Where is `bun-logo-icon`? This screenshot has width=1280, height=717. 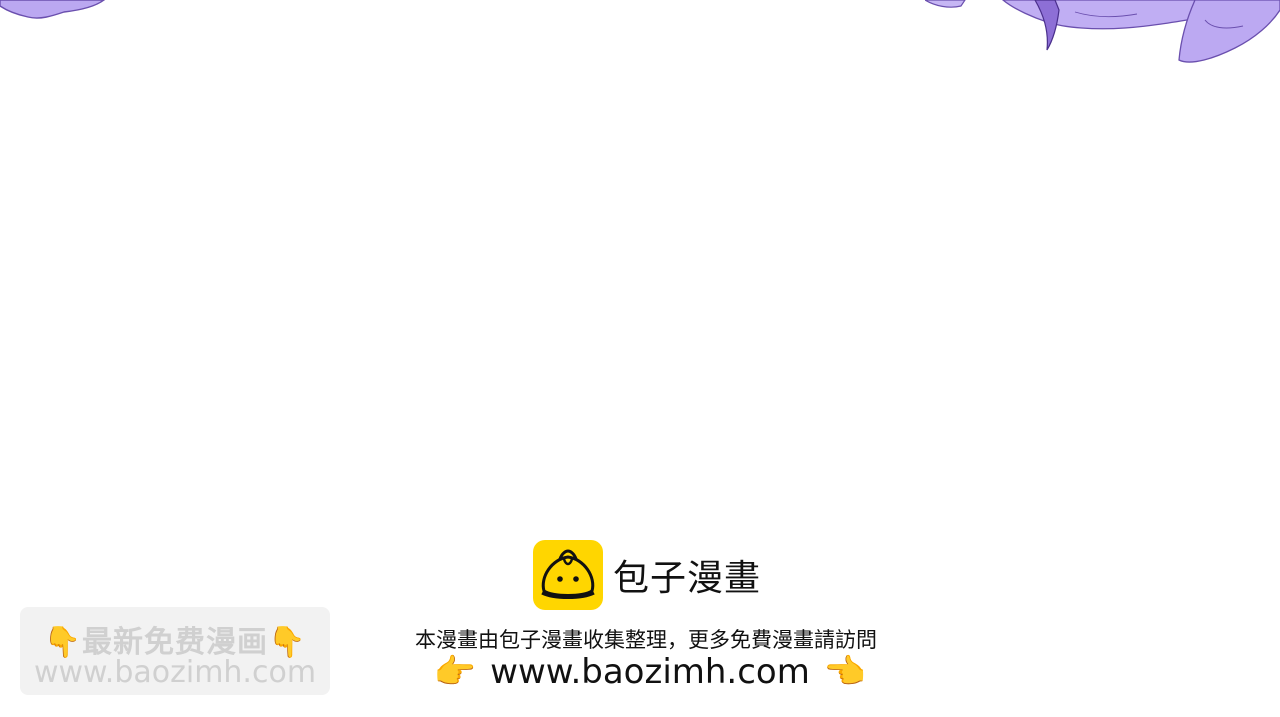 bun-logo-icon is located at coordinates (568, 575).